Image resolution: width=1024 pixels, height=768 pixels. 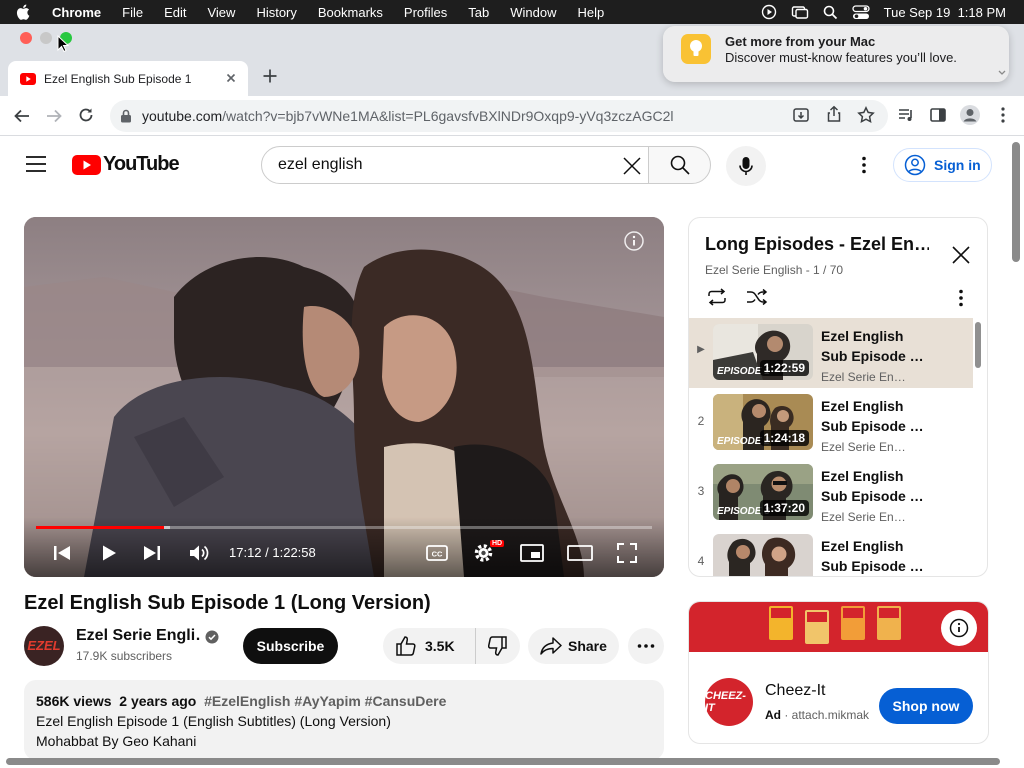 I want to click on media-queue-icon, so click(x=906, y=115).